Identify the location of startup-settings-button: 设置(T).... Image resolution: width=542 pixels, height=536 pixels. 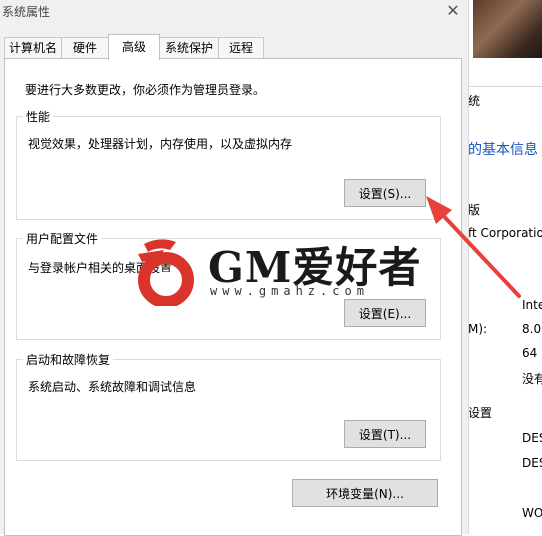
(385, 434).